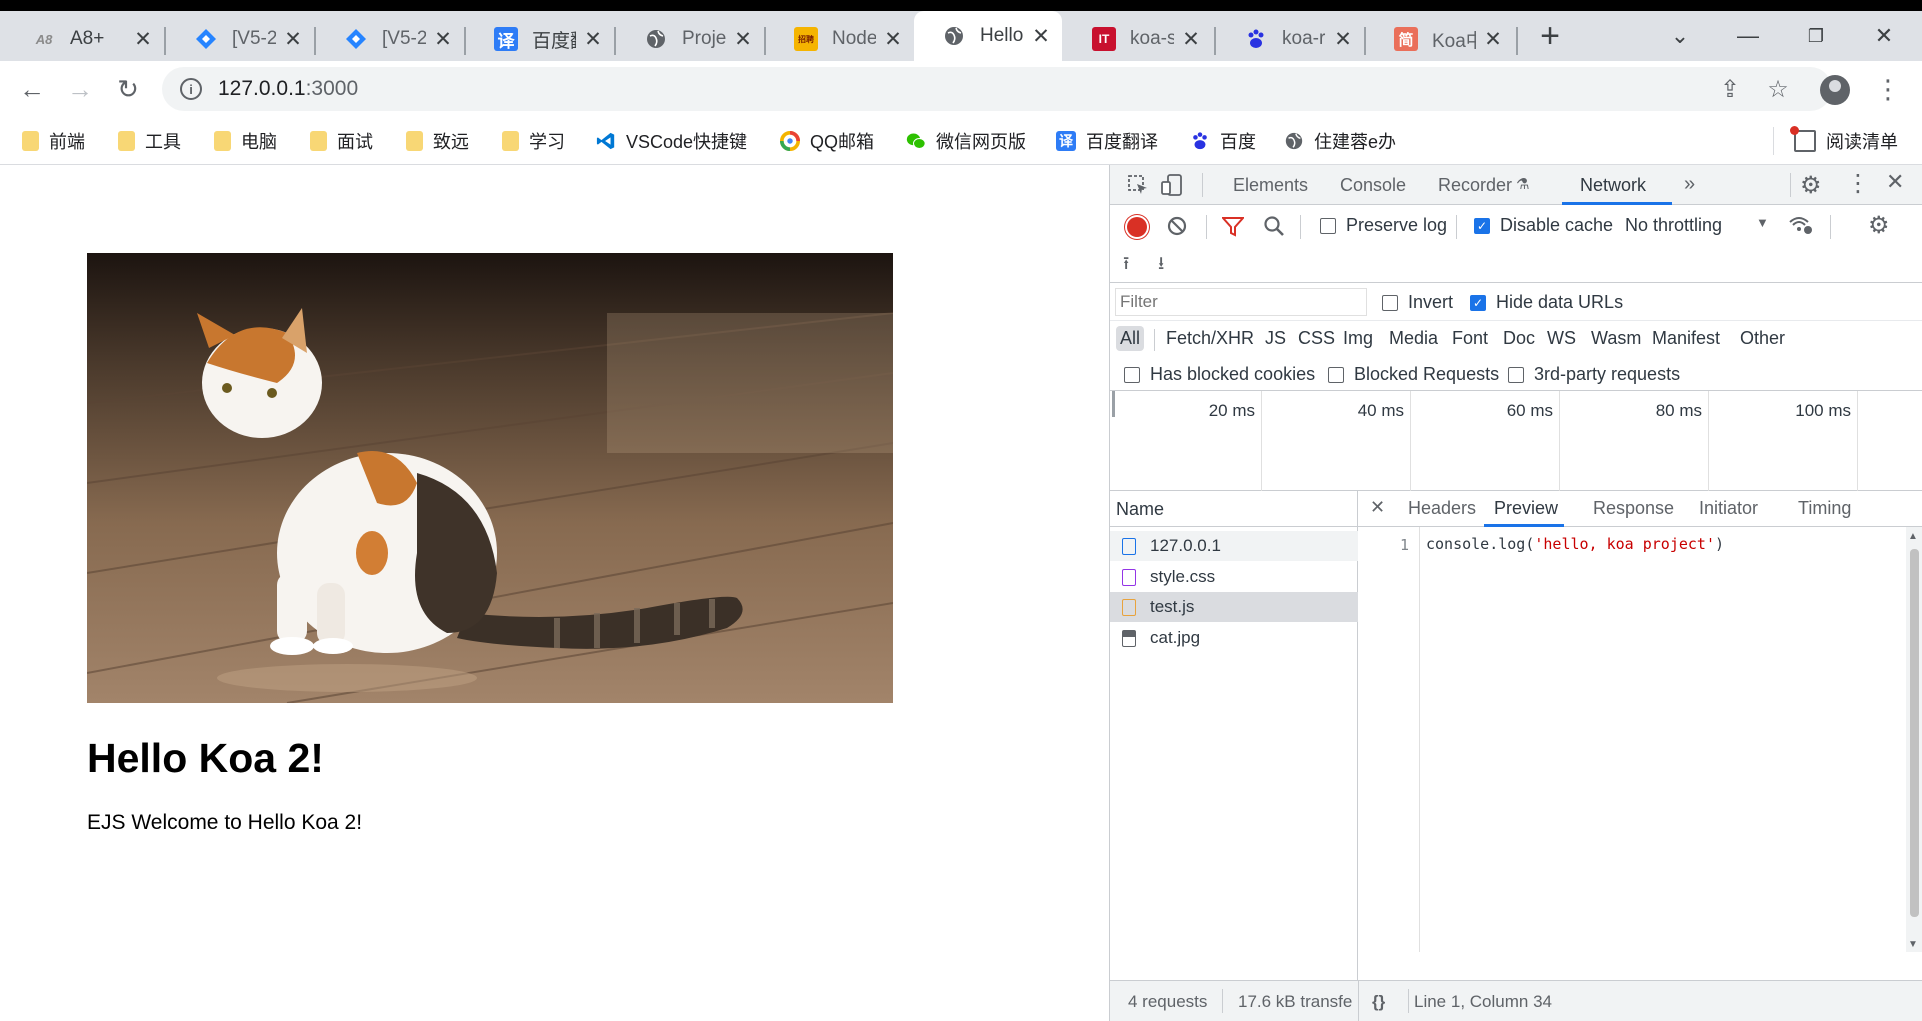  I want to click on network-overview-timeline: 20 ms 40 ms 60 ms 80 ms 100 ms, so click(1516, 441).